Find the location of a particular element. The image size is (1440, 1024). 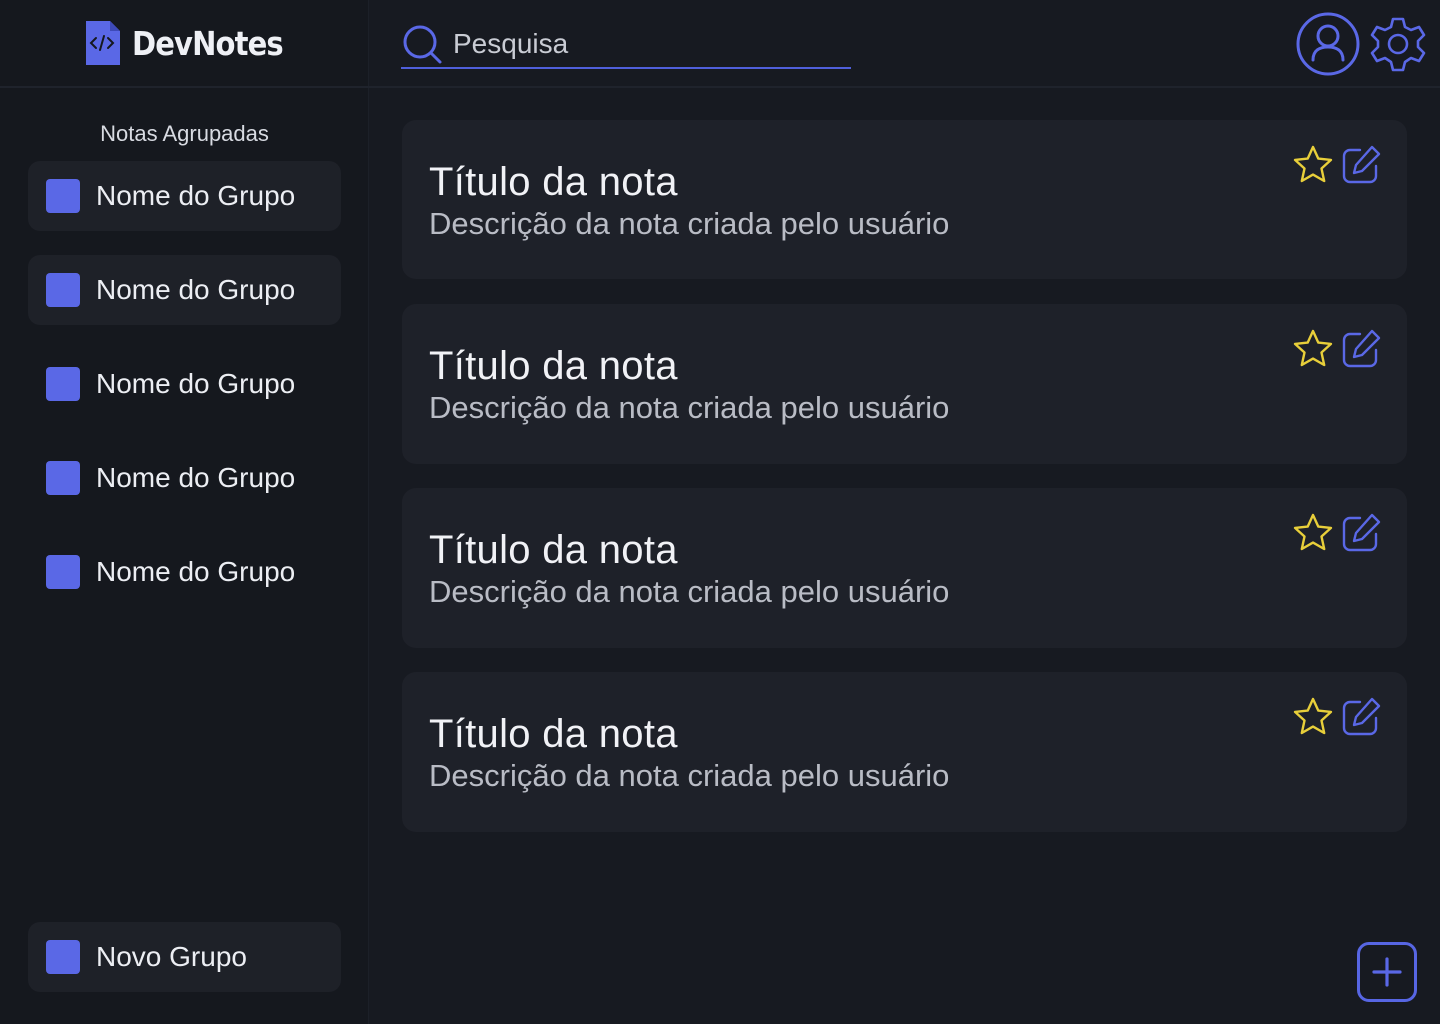

new-group-label: Novo Grupo is located at coordinates (171, 956).